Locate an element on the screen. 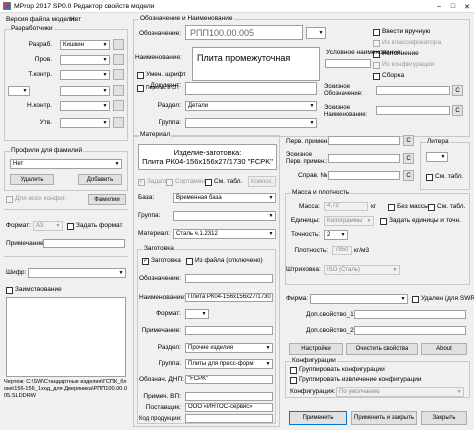 This screenshot has width=474, height=430. extra-person-combo-1: ▼ is located at coordinates (85, 91).